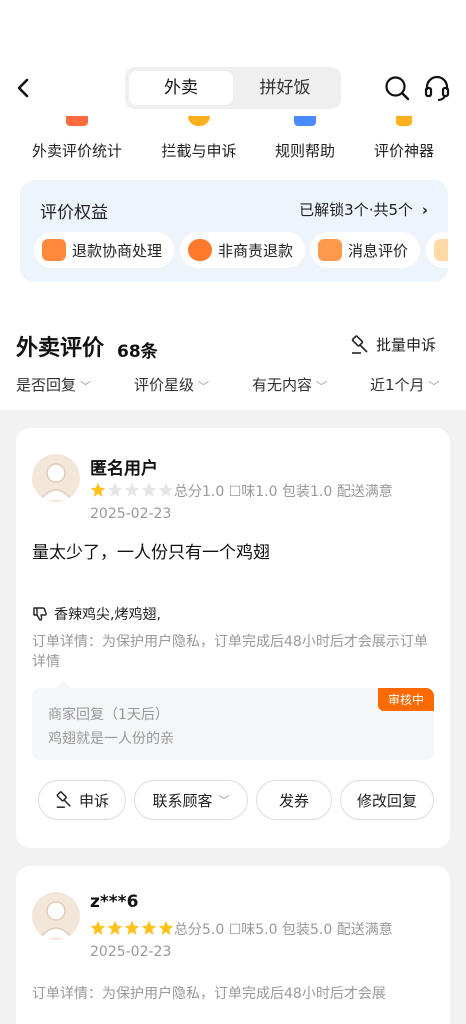 This screenshot has height=1024, width=466. Describe the element at coordinates (181, 88) in the screenshot. I see `tab-waimai: 外卖` at that location.